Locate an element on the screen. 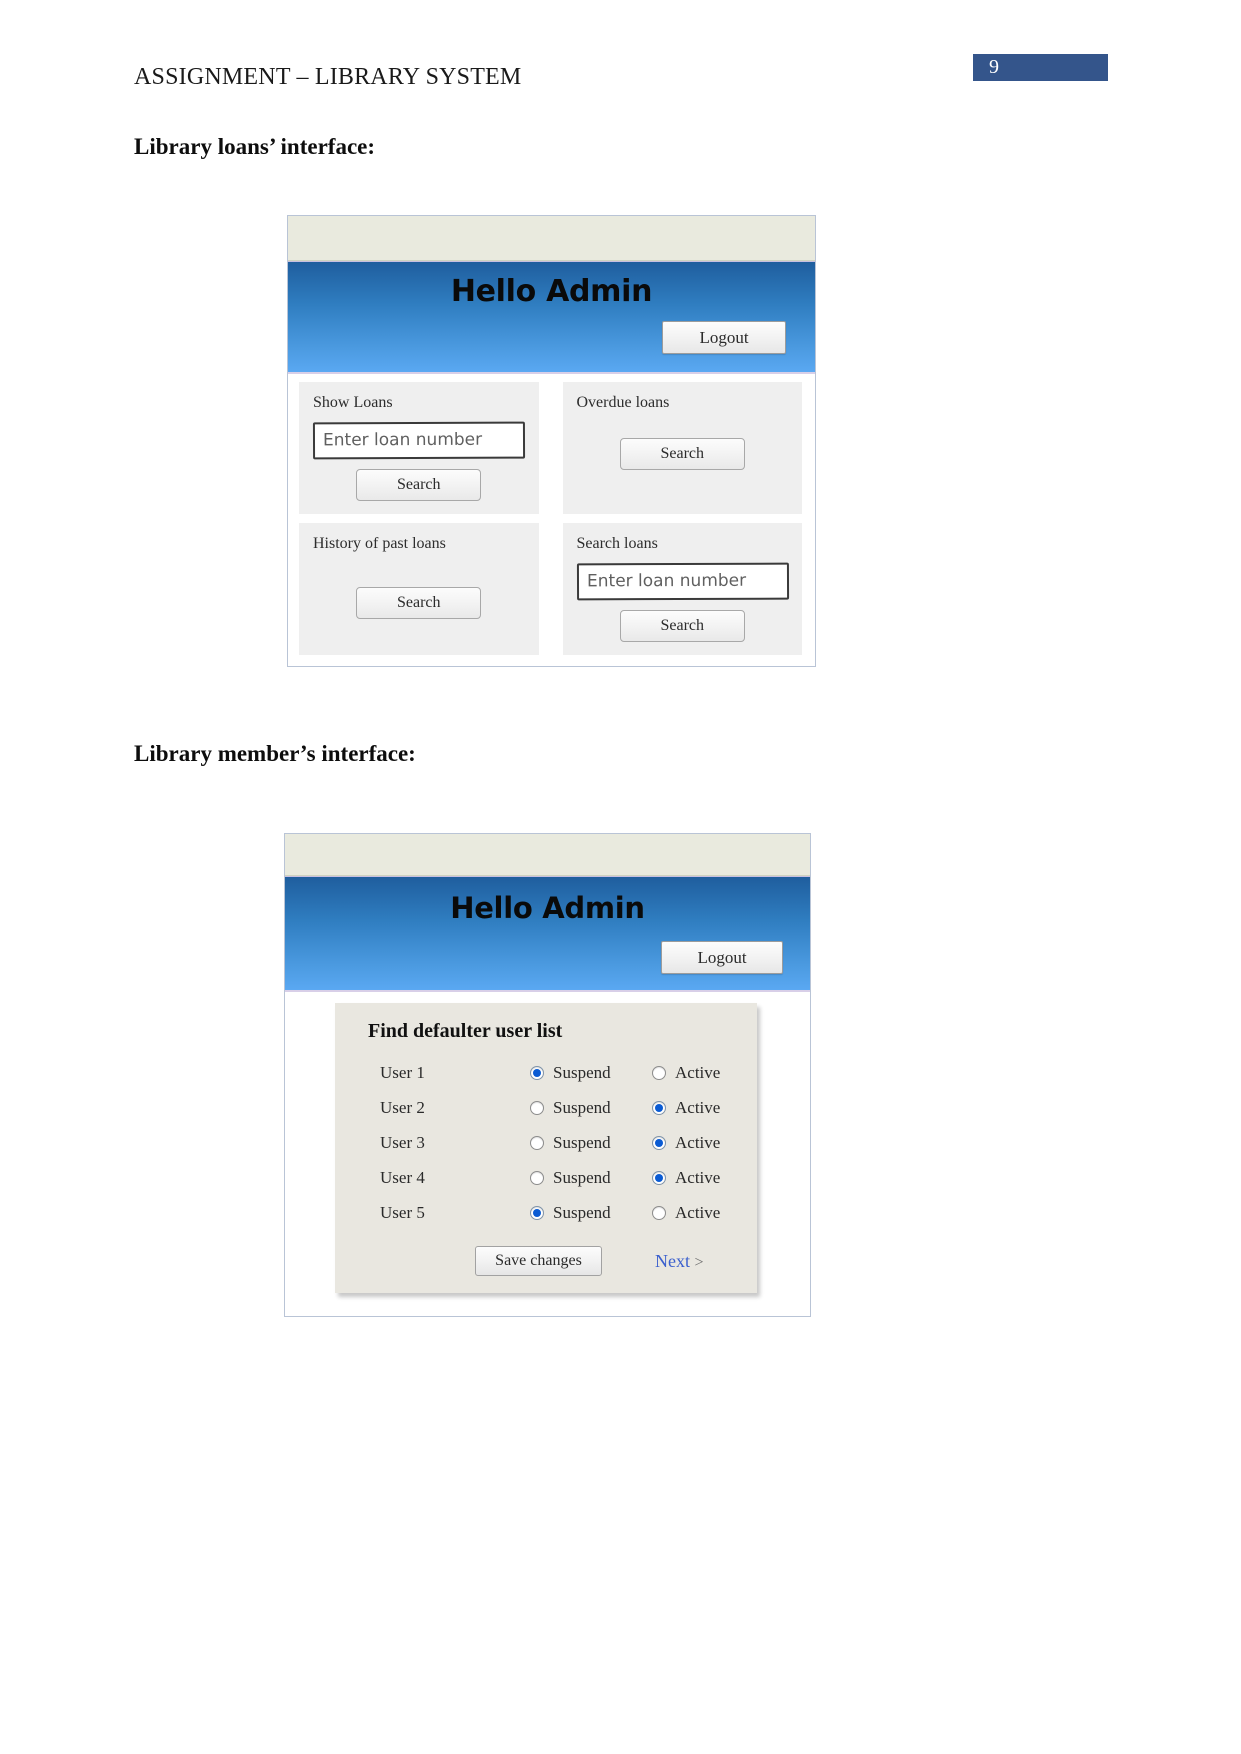  user-name-label: User 1 is located at coordinates (402, 1072).